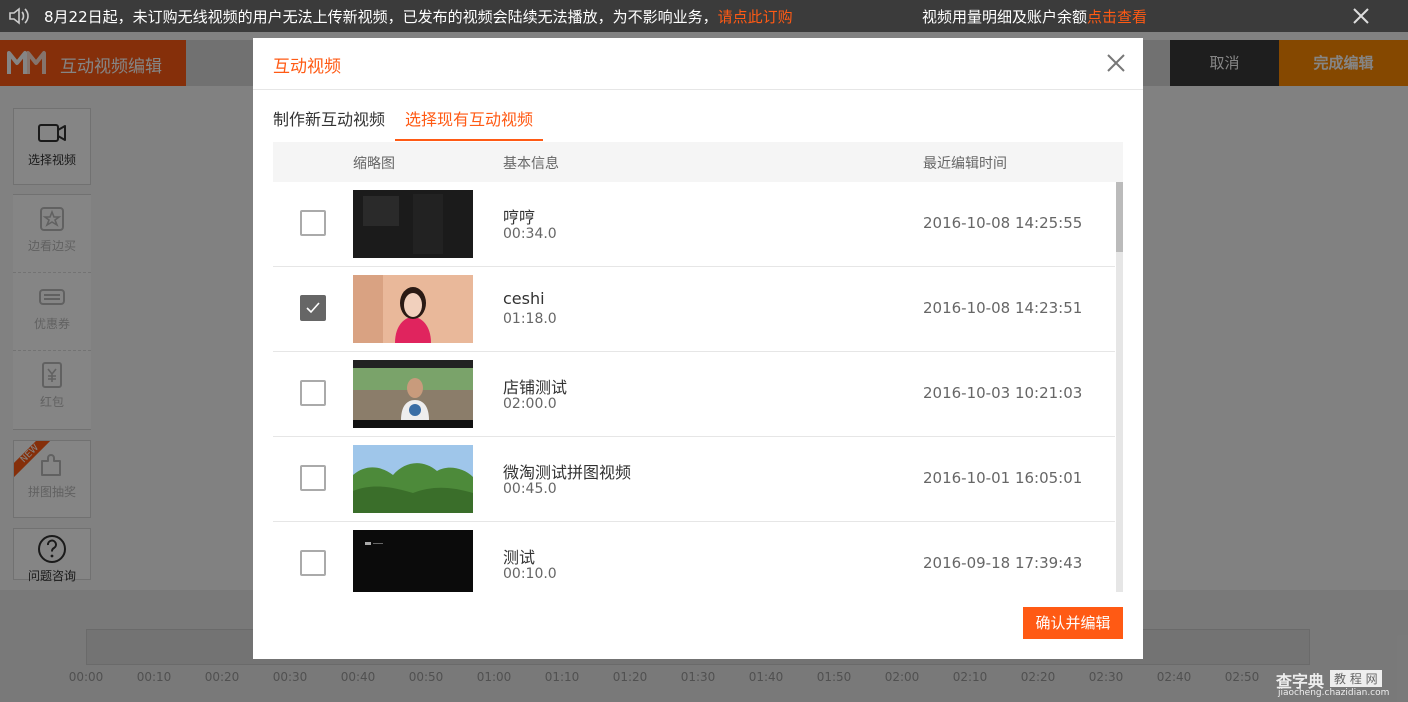  I want to click on tab-select-existing: 选择现有互动视频, so click(469, 118).